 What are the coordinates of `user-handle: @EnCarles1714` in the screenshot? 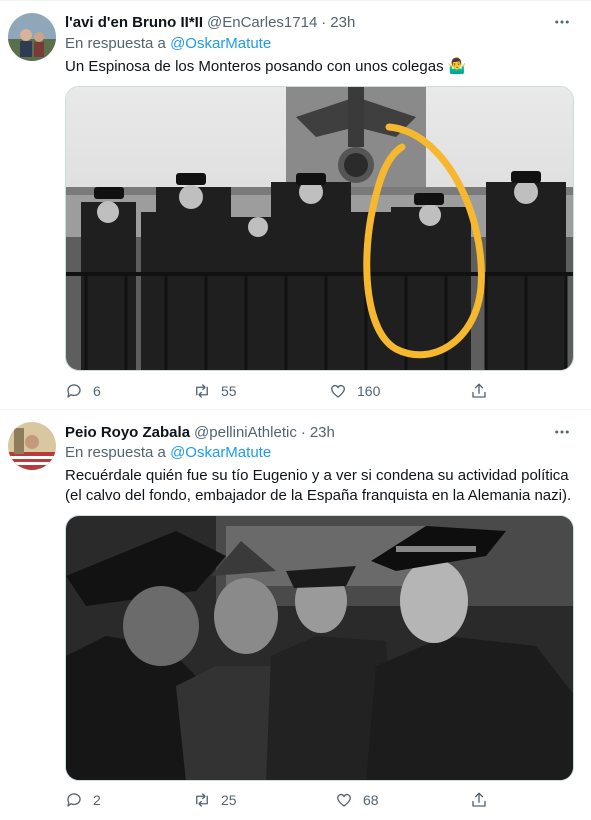 It's located at (262, 22).